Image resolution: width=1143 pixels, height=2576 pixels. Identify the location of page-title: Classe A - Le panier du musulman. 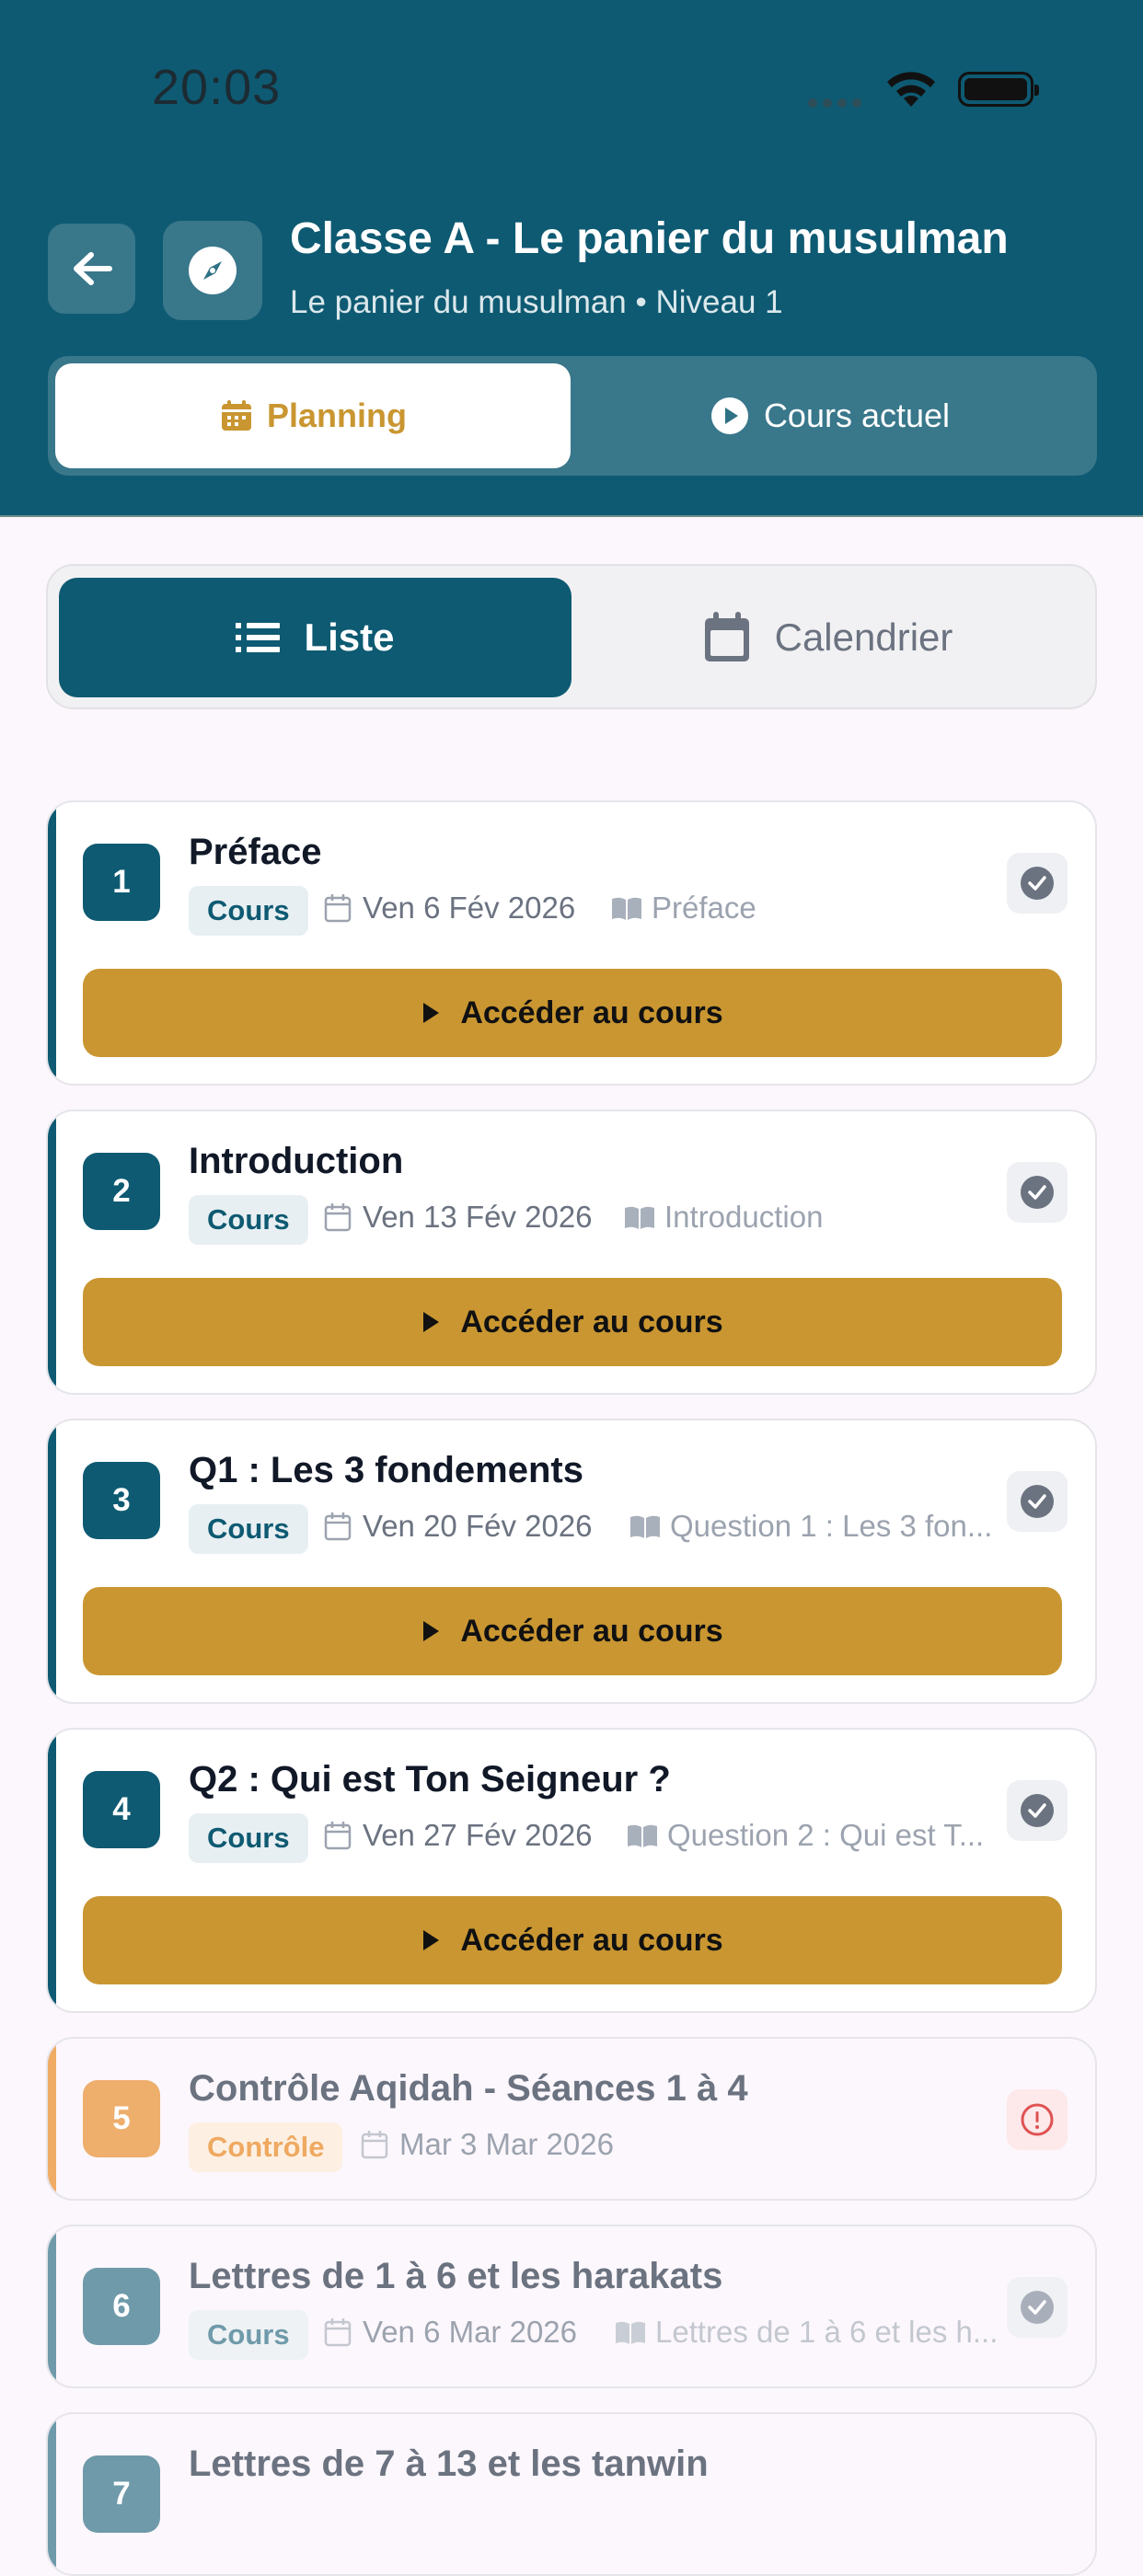
(649, 238).